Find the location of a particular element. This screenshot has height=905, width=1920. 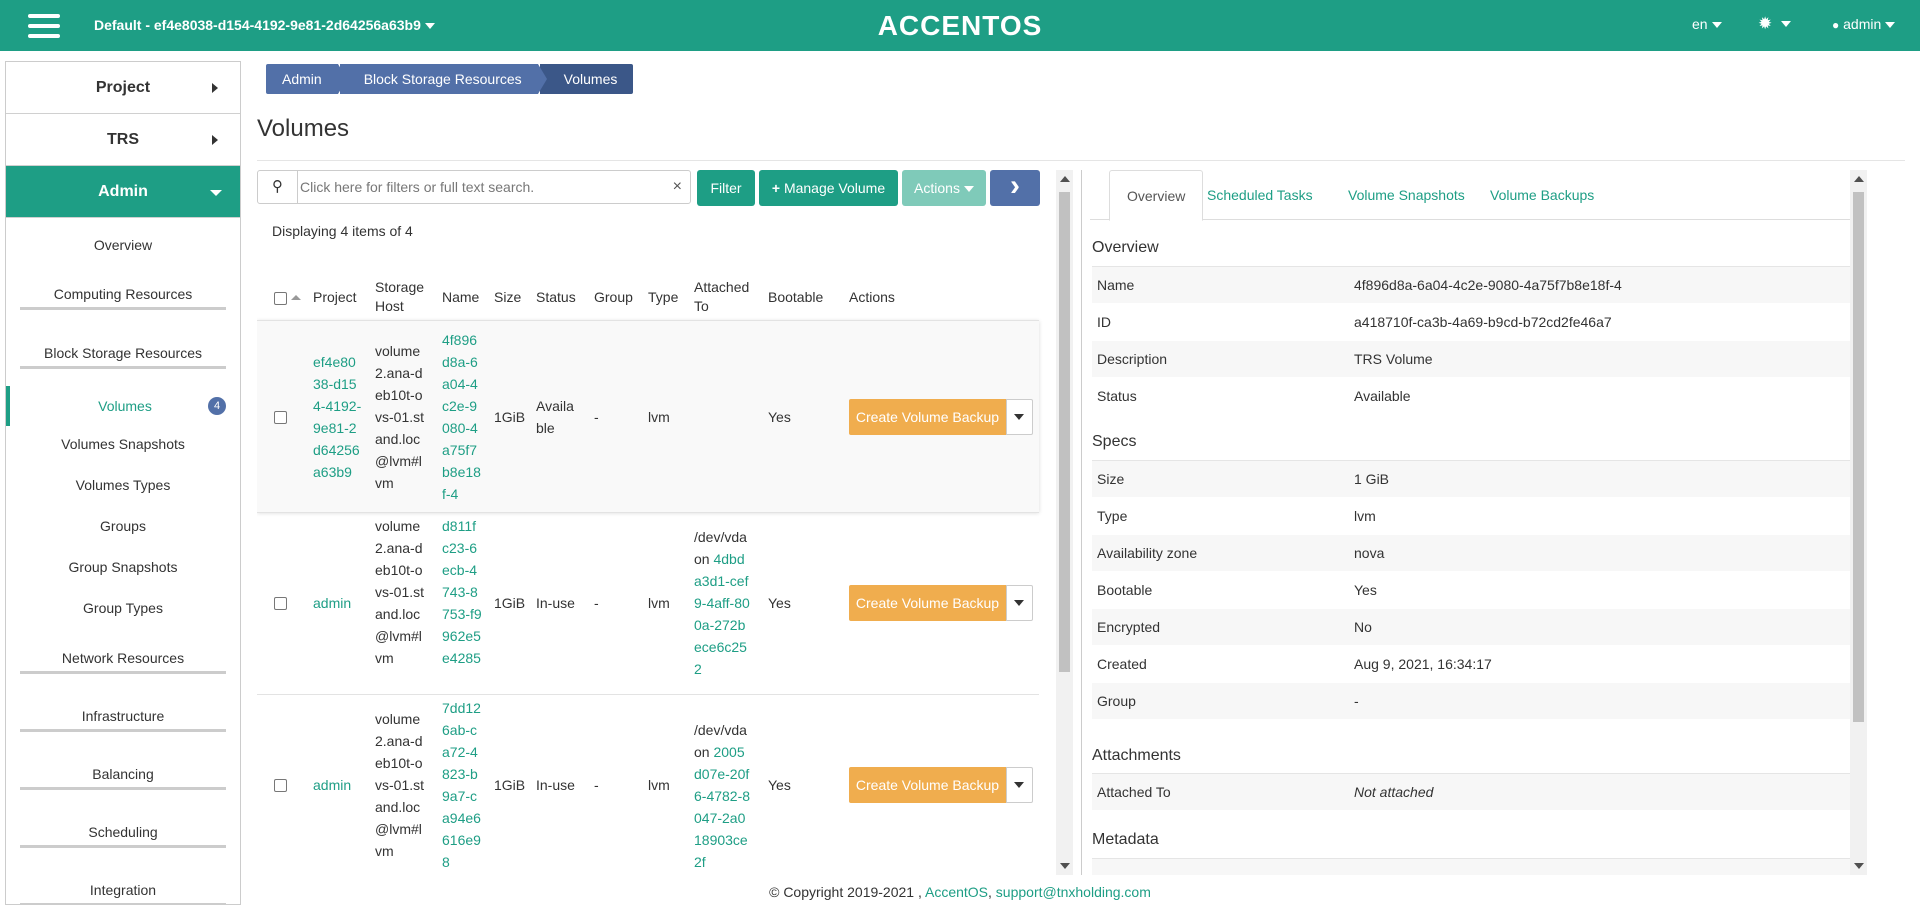

sidebar-section-scheduling: Scheduling is located at coordinates (123, 836).